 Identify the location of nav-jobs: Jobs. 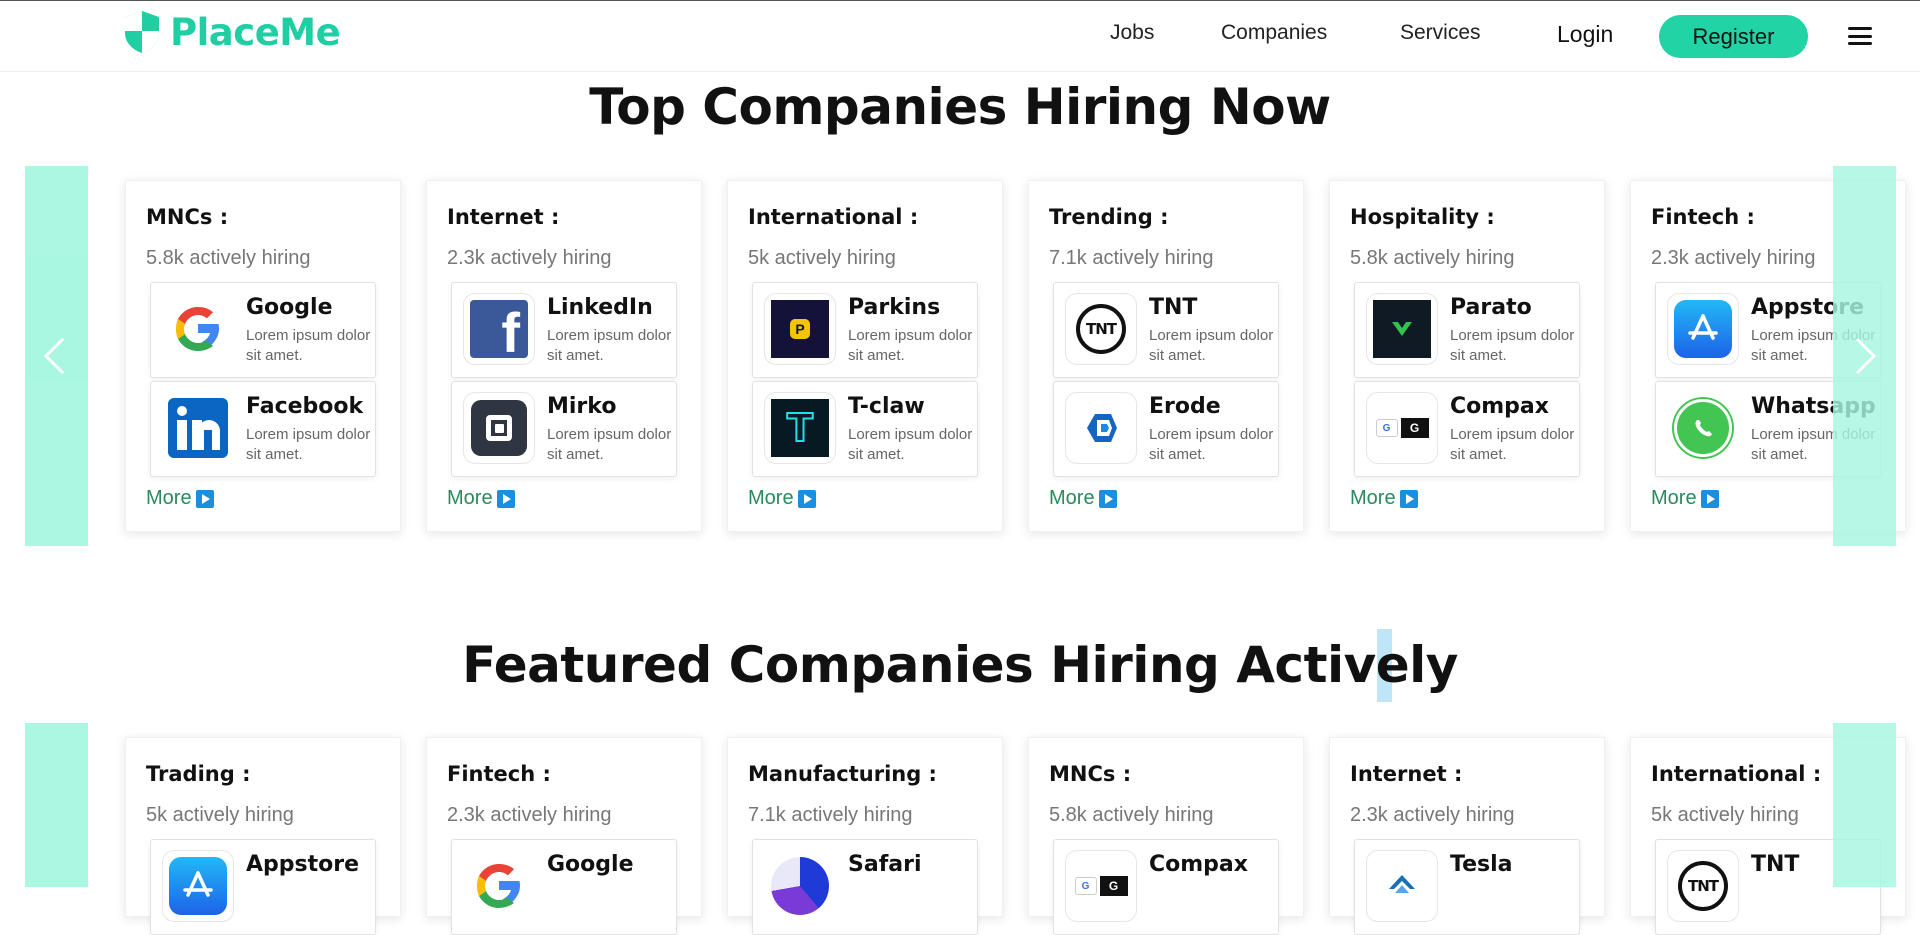
(1132, 33).